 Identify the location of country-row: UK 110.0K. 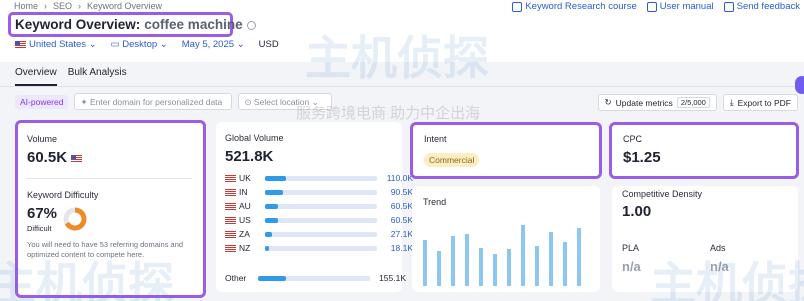
(319, 178).